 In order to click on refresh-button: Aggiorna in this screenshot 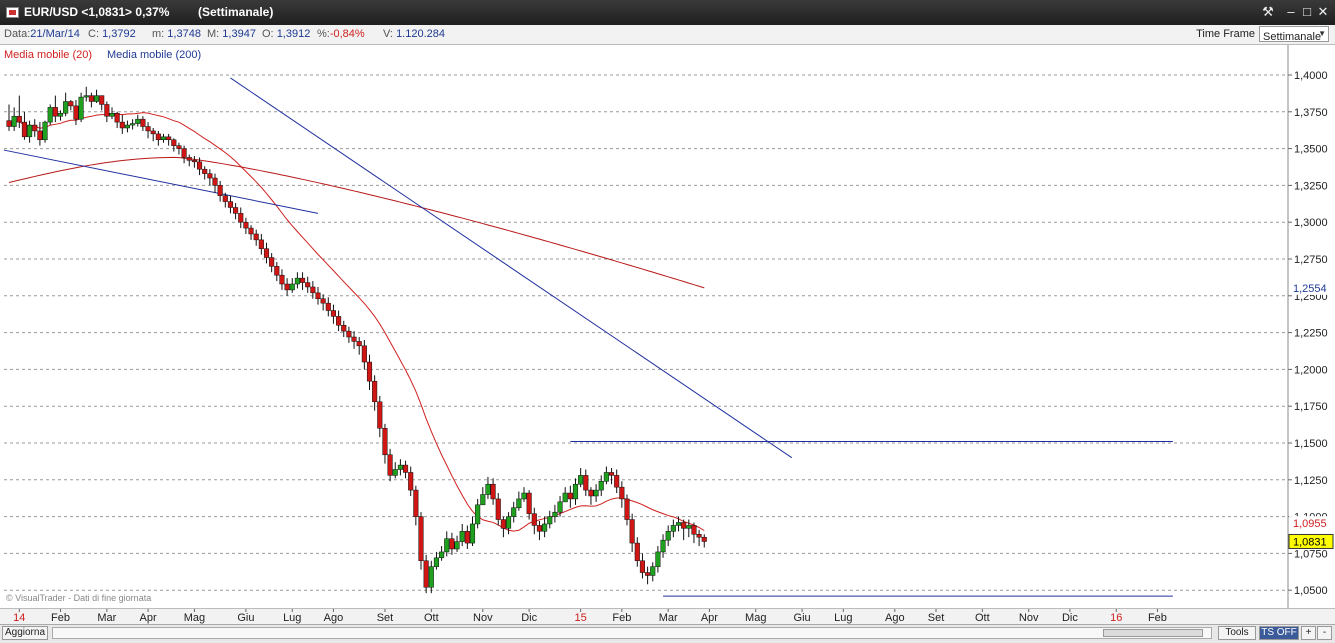, I will do `click(25, 633)`.